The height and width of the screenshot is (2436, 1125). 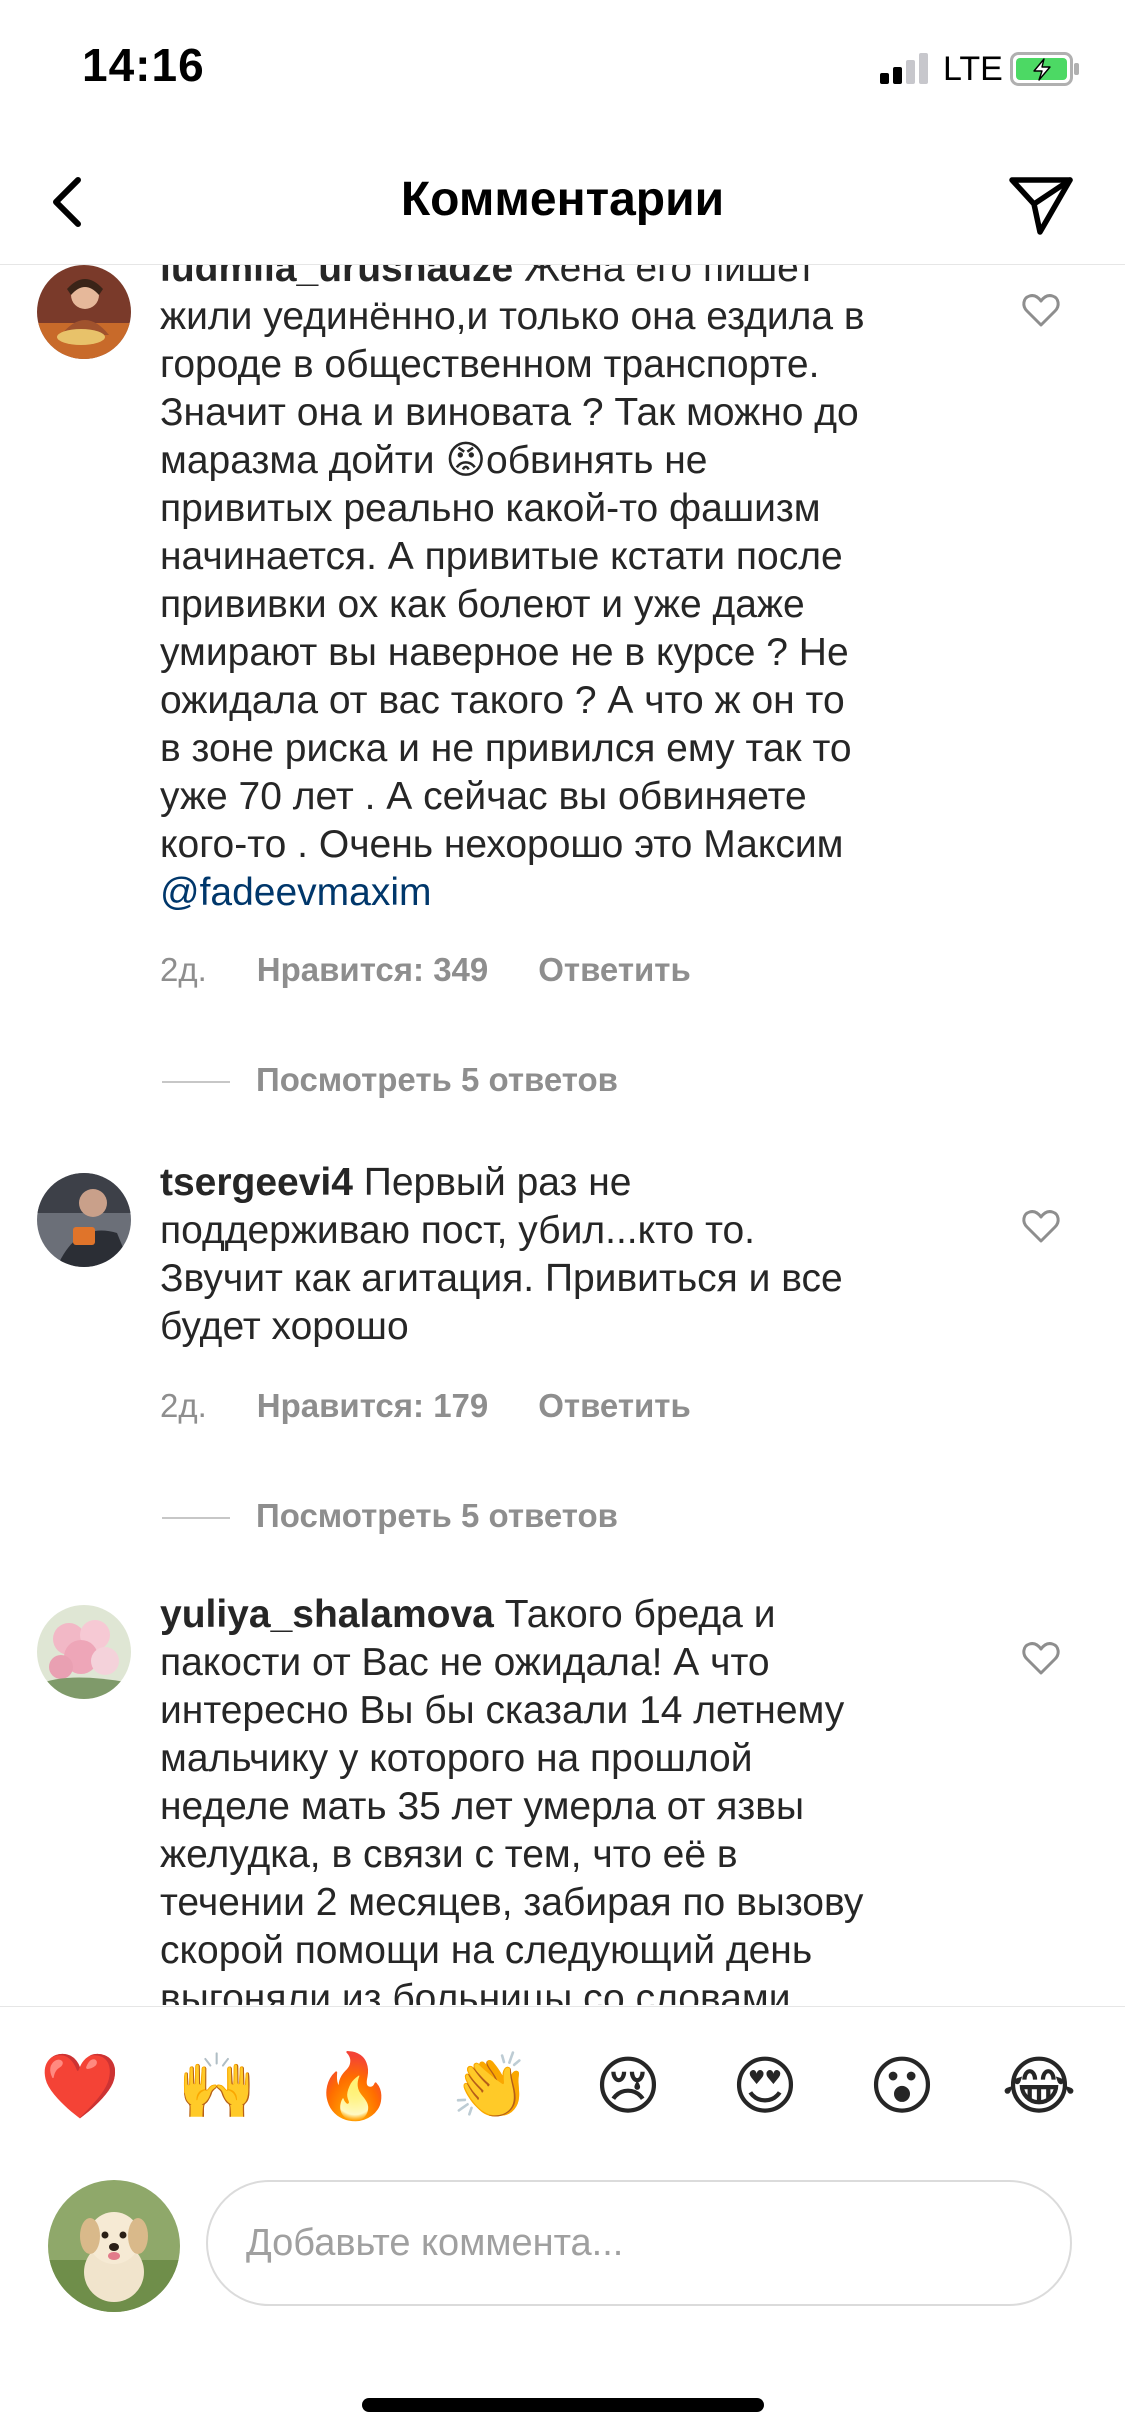 I want to click on mention-link: @fadeevmaxim, so click(x=296, y=893).